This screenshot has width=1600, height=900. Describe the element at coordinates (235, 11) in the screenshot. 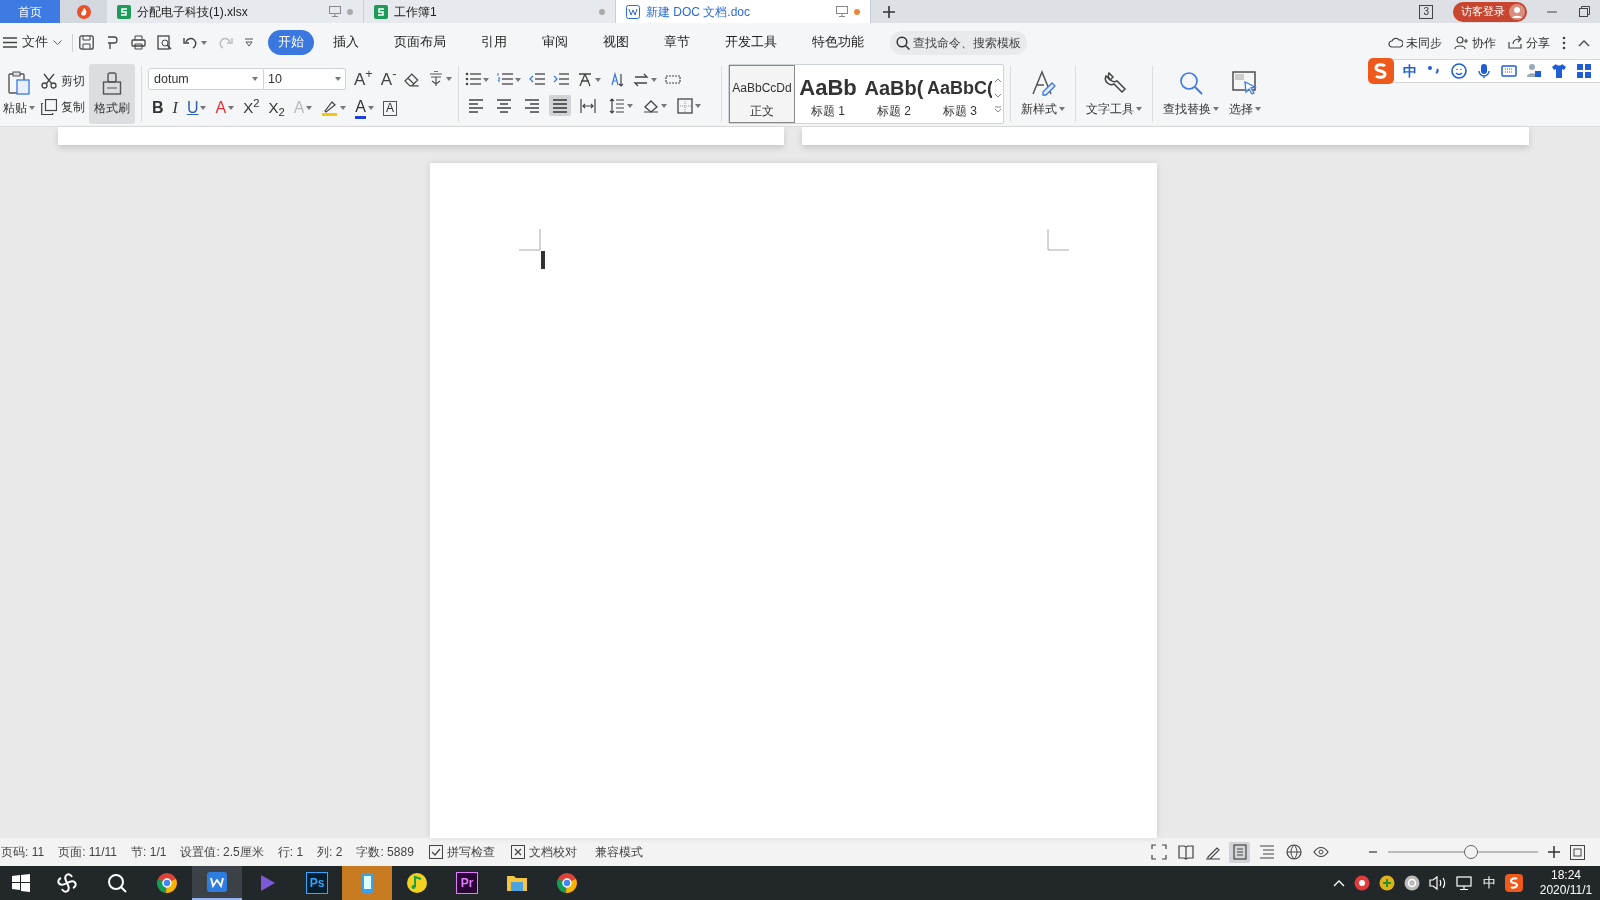

I see `document-tab: 分配电子科技(1).xlsx` at that location.